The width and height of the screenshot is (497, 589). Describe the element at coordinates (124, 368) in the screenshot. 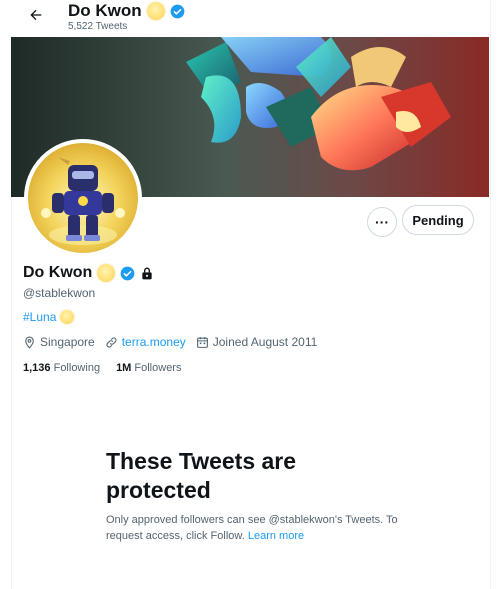

I see `followers-count: 1M` at that location.